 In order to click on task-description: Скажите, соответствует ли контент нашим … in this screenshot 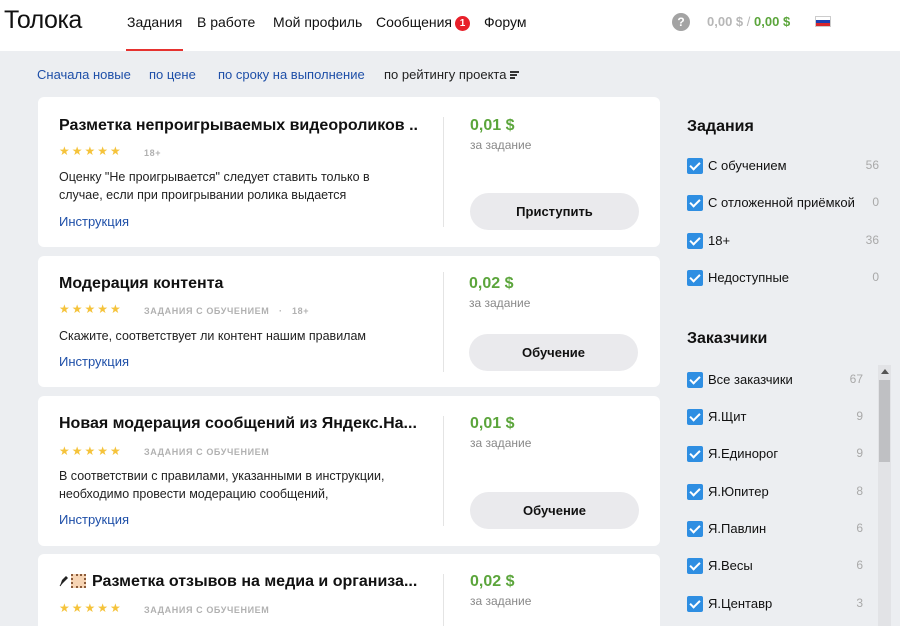, I will do `click(213, 336)`.